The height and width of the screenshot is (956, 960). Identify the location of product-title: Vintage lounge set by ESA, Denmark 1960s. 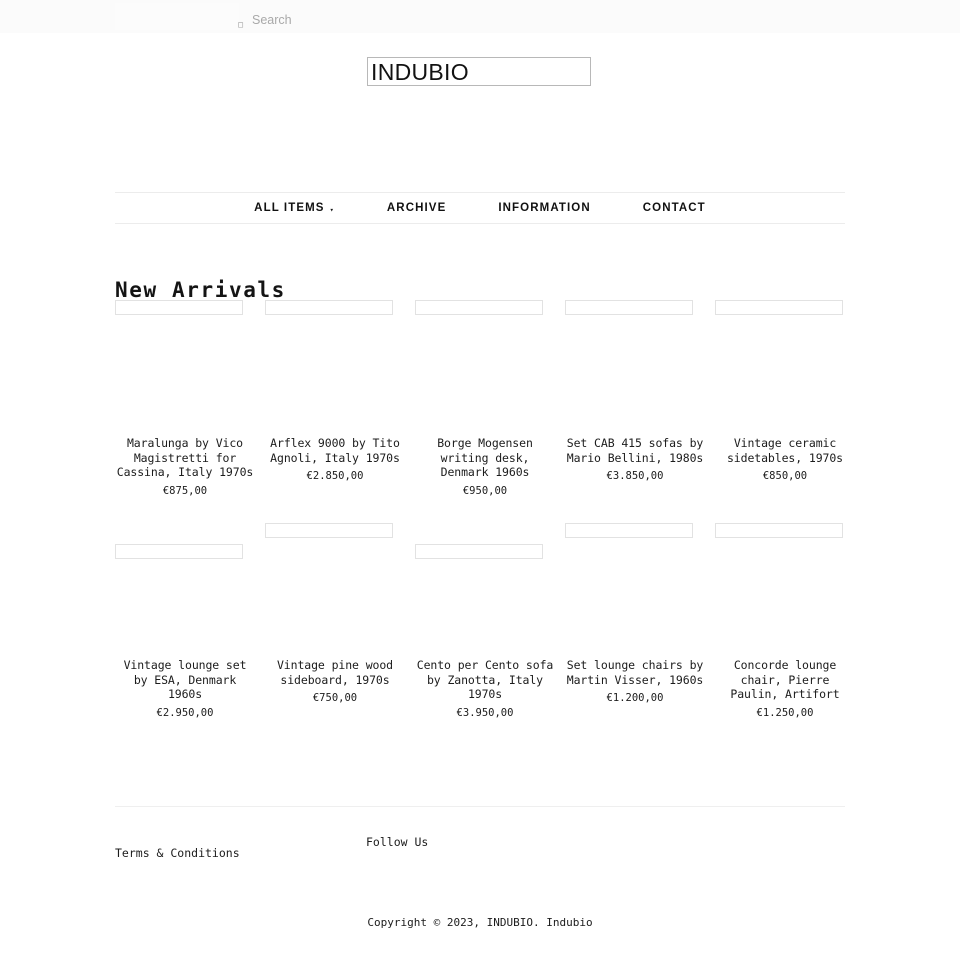
(185, 680).